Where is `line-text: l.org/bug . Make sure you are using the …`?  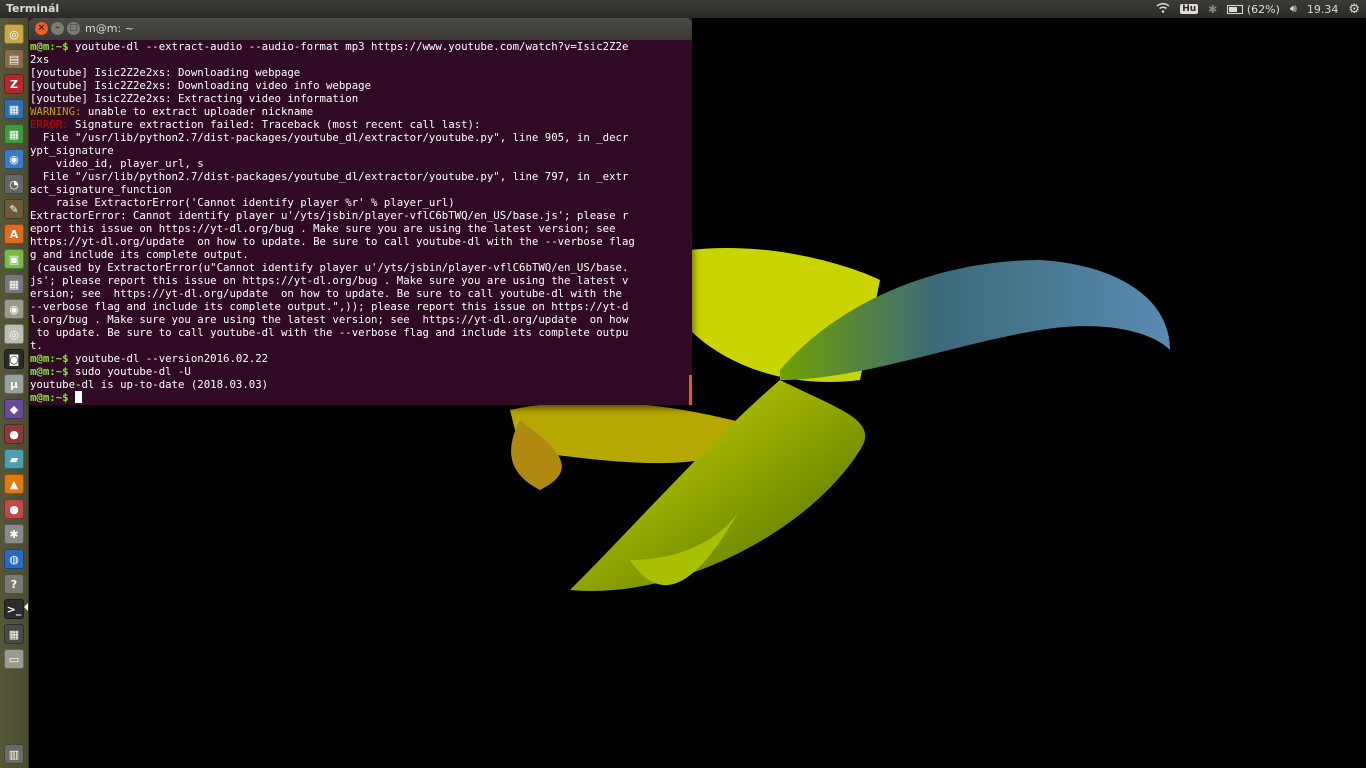
line-text: l.org/bug . Make sure you are using the … is located at coordinates (329, 319).